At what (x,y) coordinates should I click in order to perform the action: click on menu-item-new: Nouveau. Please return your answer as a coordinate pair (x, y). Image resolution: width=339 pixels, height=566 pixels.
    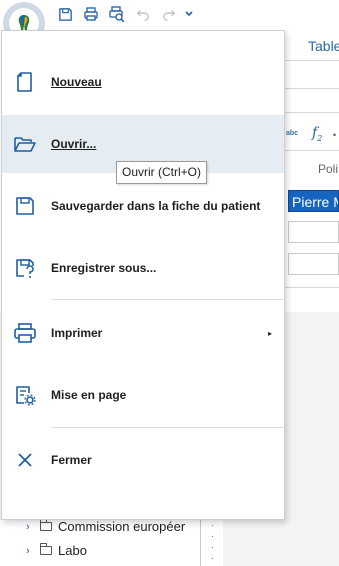
    Looking at the image, I should click on (143, 82).